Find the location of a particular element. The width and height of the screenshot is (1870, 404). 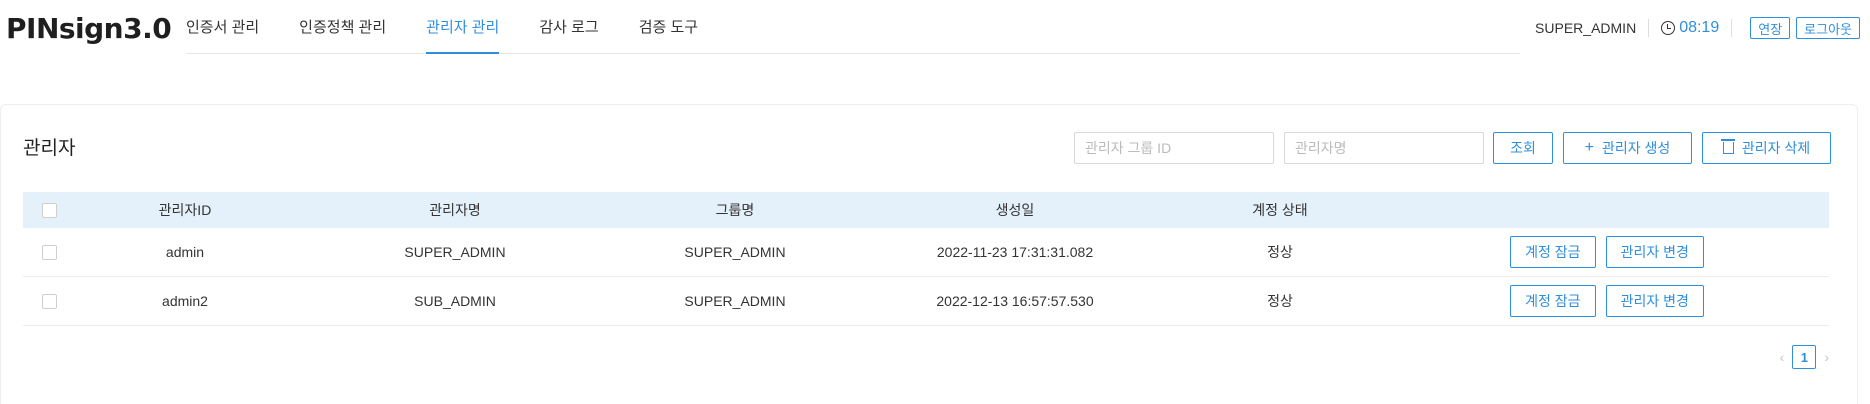

app-logo: PINsign3.0 is located at coordinates (89, 29).